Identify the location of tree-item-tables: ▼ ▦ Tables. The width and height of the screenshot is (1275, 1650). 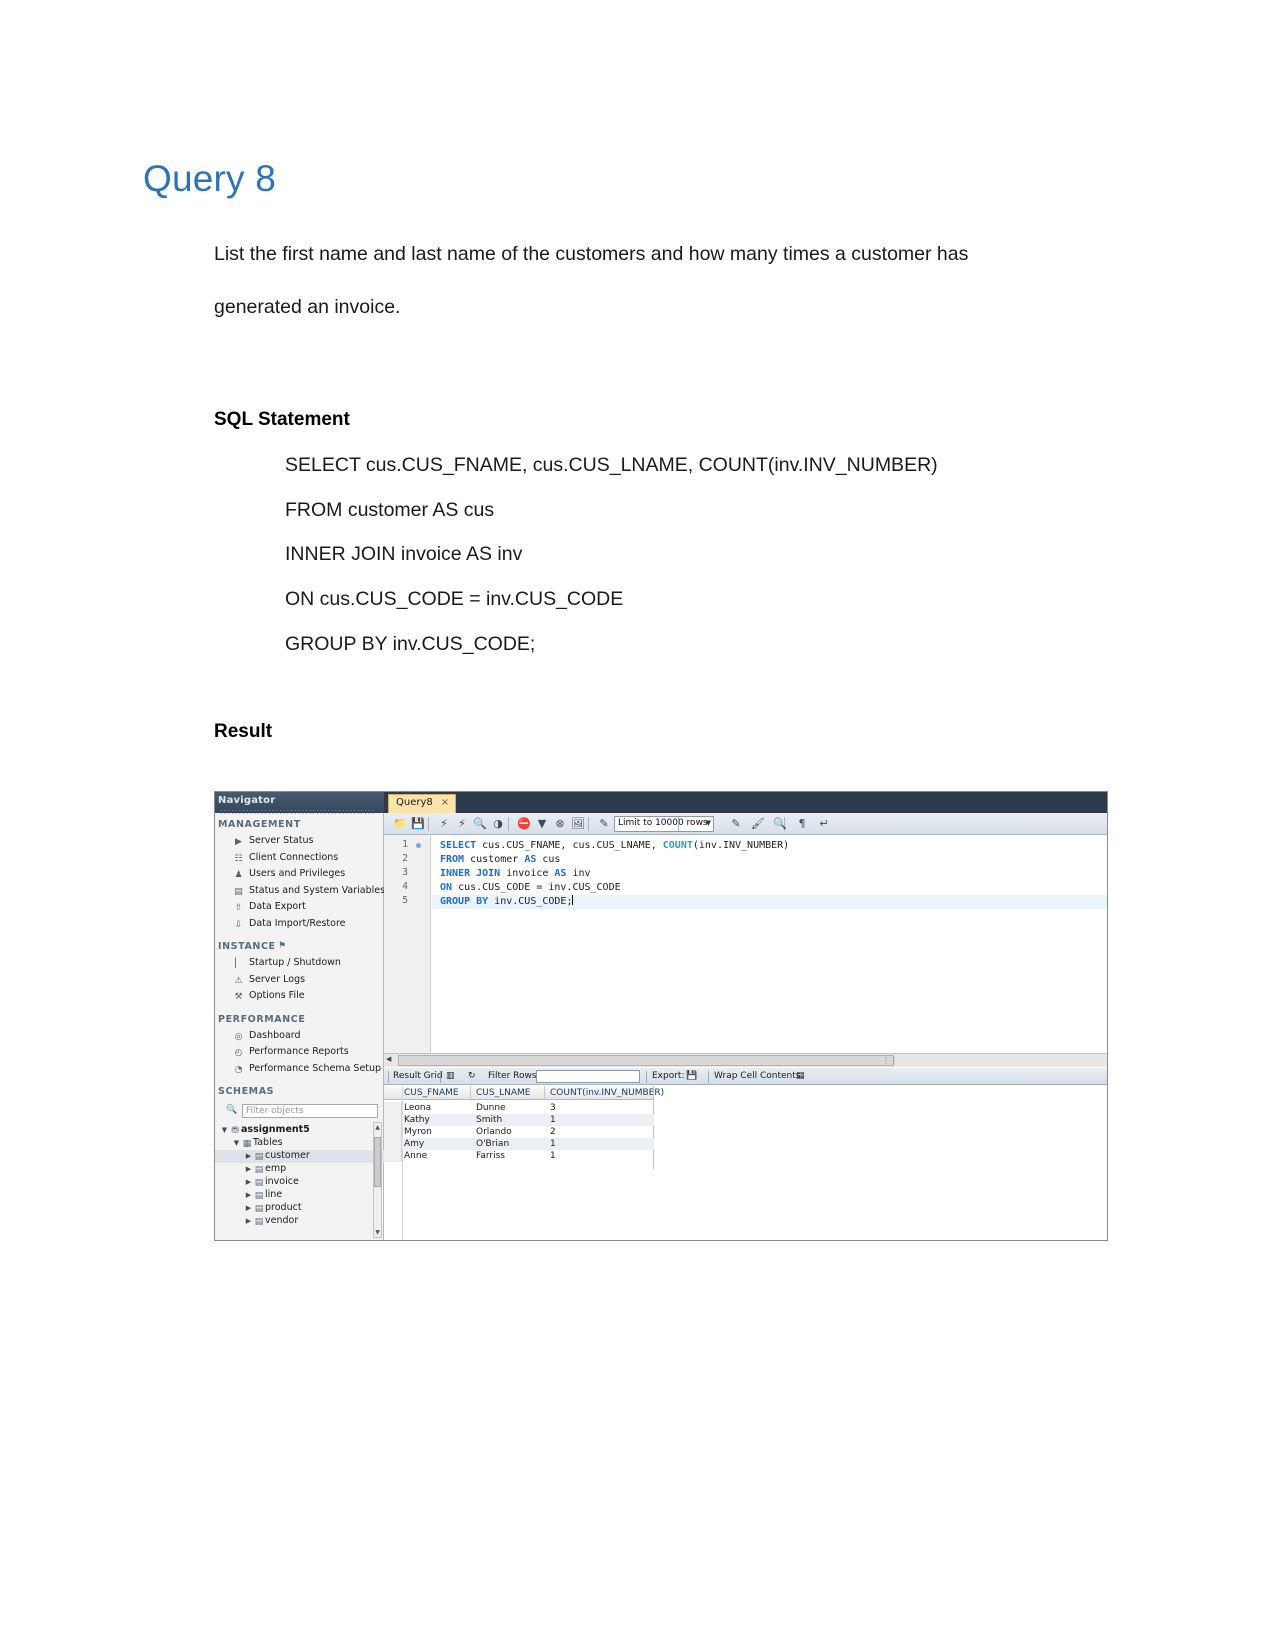
(299, 1143).